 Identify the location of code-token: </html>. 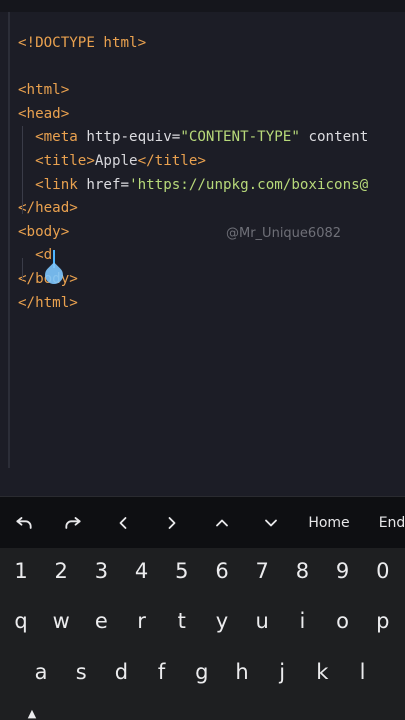
(48, 302).